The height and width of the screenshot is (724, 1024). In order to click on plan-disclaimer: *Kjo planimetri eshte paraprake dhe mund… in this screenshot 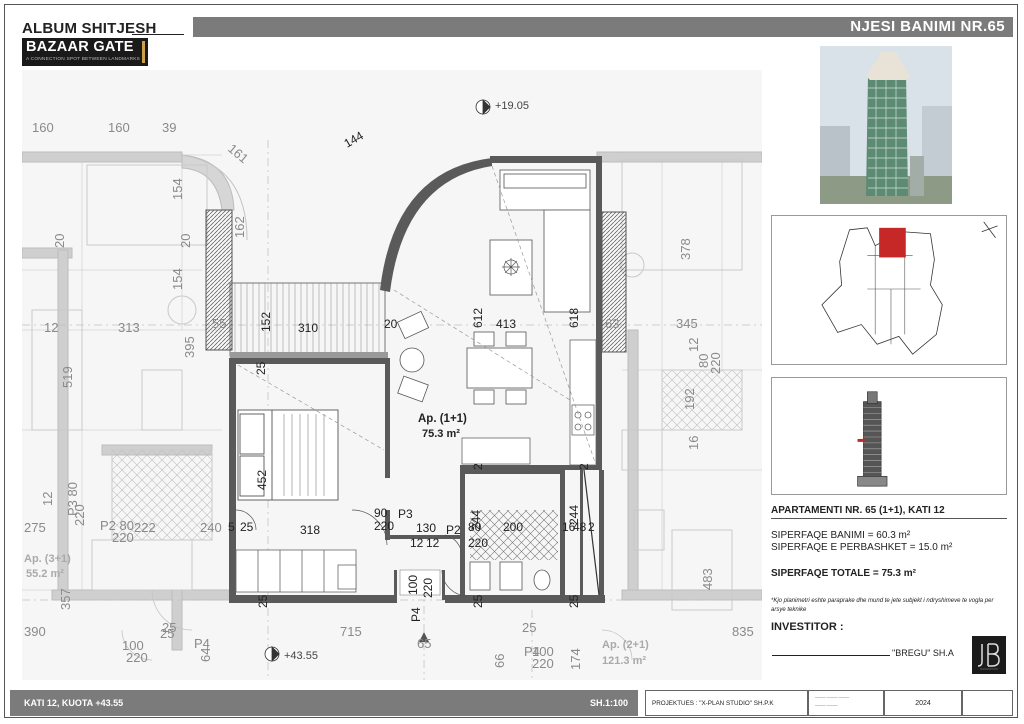, I will do `click(882, 605)`.